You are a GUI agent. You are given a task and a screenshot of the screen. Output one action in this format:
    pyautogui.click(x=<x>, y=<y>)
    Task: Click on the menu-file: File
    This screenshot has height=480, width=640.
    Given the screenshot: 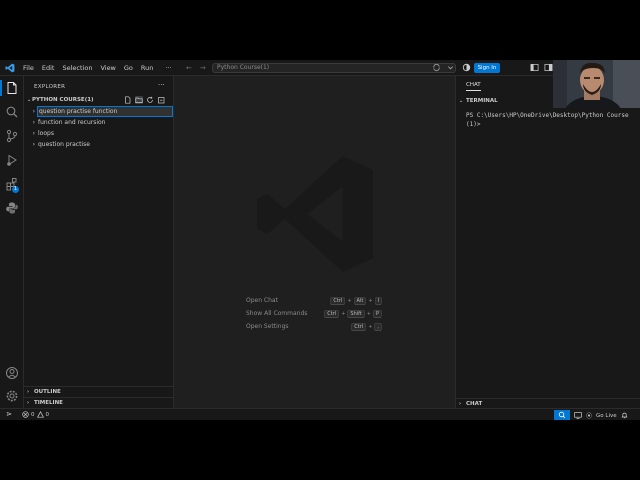 What is the action you would take?
    pyautogui.click(x=28, y=68)
    